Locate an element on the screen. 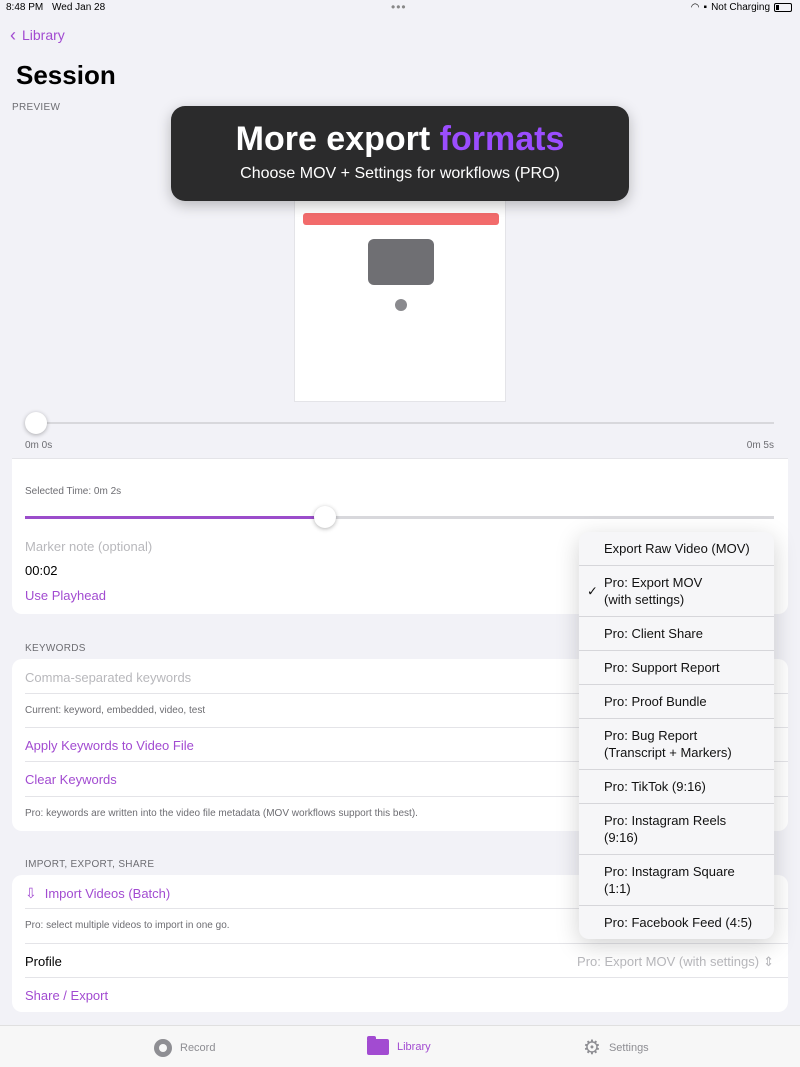 This screenshot has height=1067, width=800. current-keywords: Current: keyword, embedded, video, test is located at coordinates (115, 710).